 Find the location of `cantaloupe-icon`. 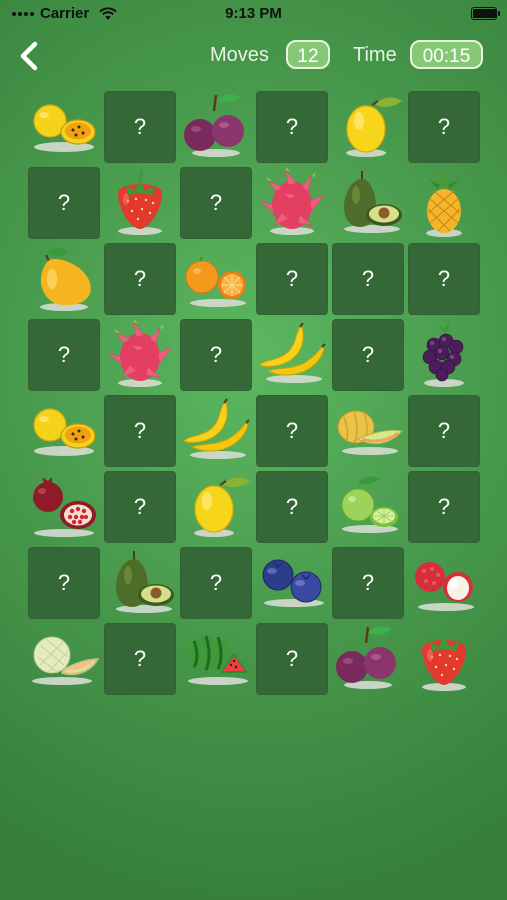

cantaloupe-icon is located at coordinates (370, 432).